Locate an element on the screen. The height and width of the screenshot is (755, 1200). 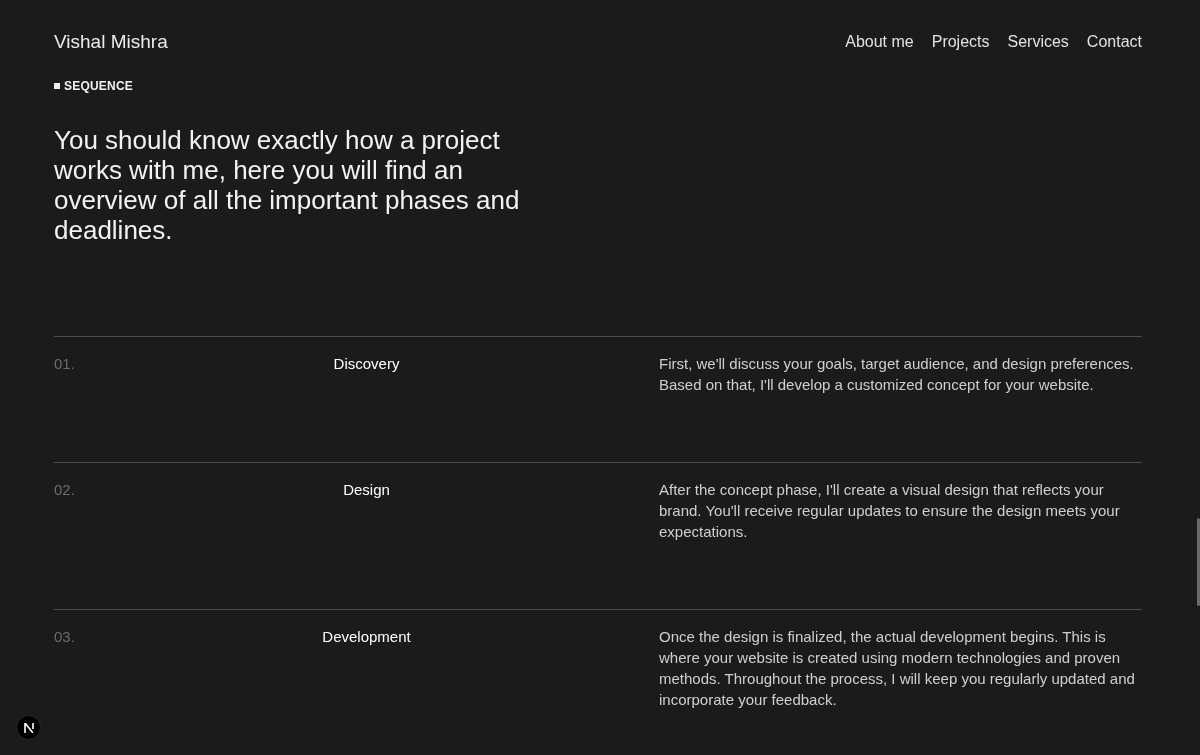
dev-tools-button is located at coordinates (28, 727).